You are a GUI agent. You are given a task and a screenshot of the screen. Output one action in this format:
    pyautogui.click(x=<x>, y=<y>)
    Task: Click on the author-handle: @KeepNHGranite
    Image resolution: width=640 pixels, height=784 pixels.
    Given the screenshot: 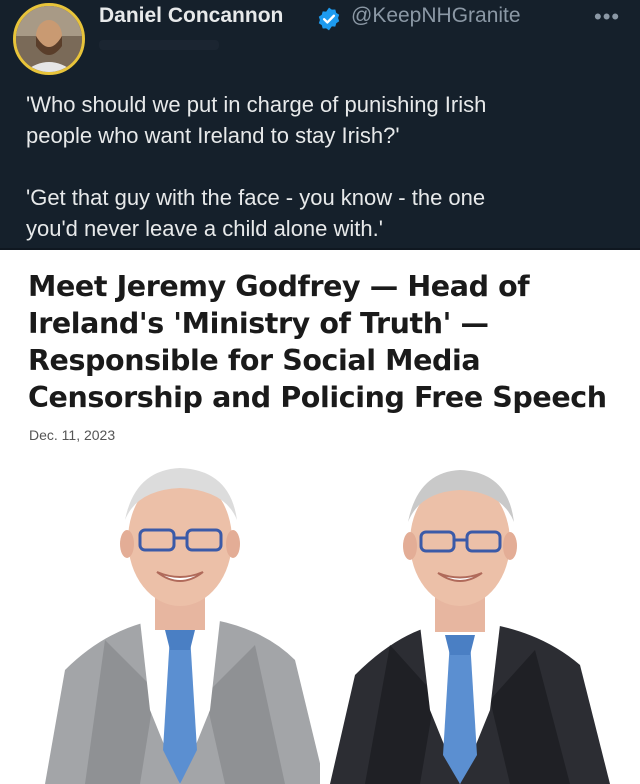 What is the action you would take?
    pyautogui.click(x=436, y=16)
    